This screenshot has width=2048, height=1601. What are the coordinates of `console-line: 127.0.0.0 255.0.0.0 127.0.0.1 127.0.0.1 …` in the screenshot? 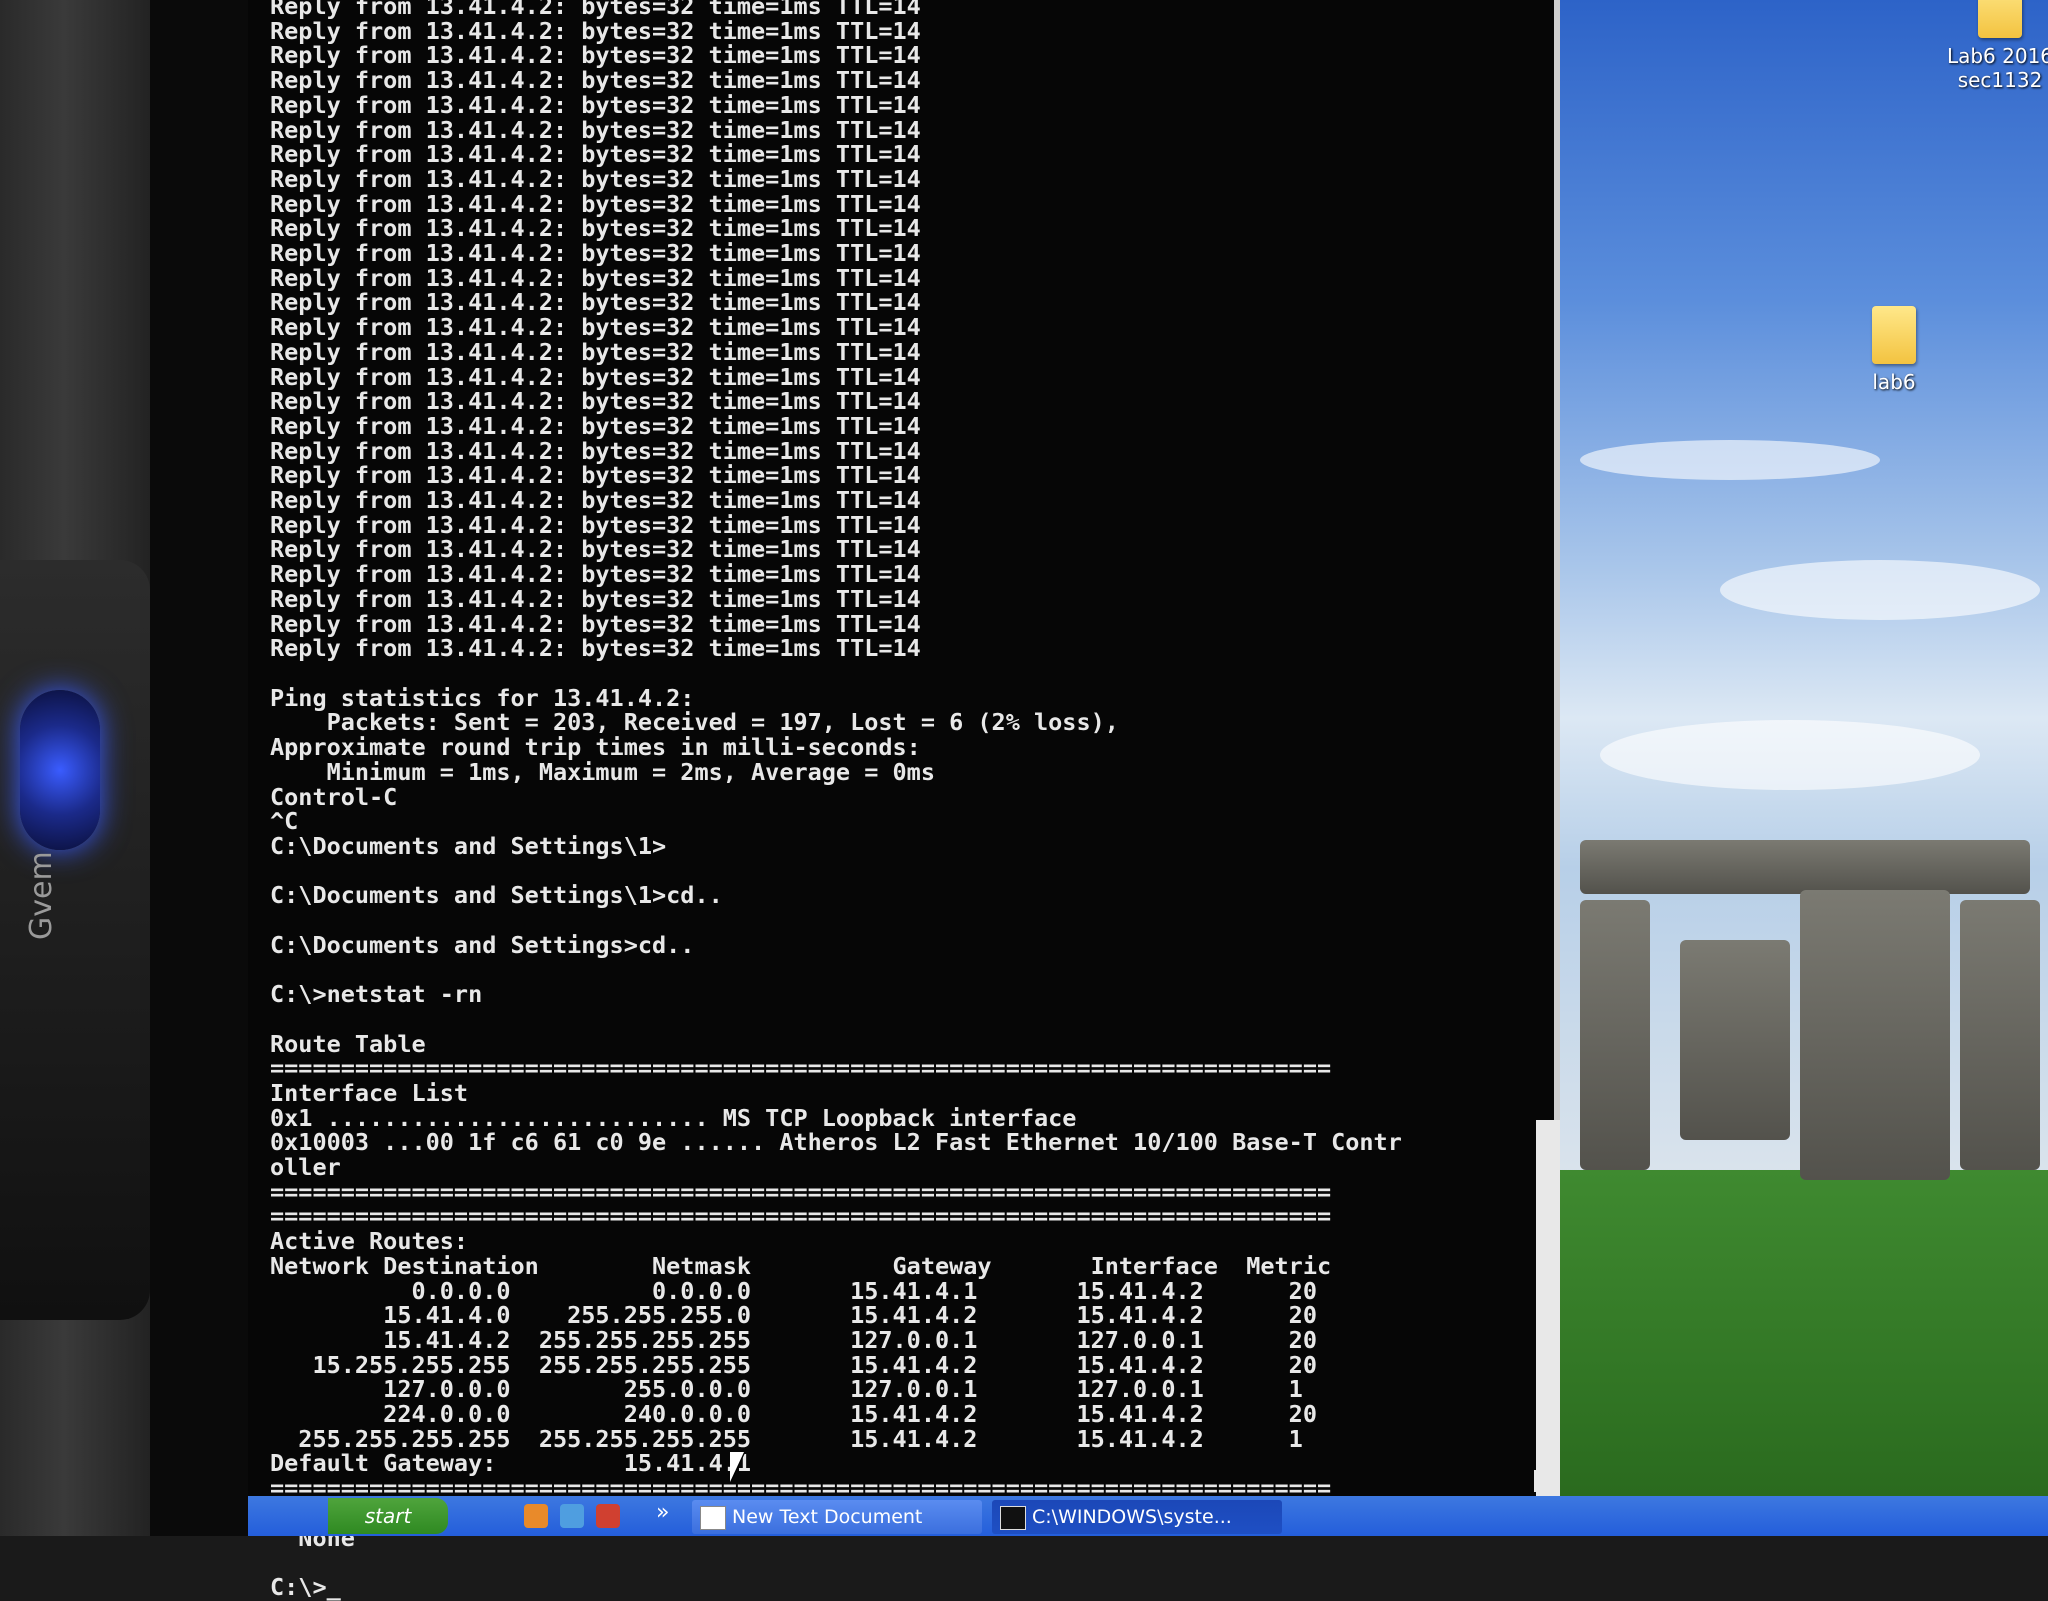 It's located at (786, 1389).